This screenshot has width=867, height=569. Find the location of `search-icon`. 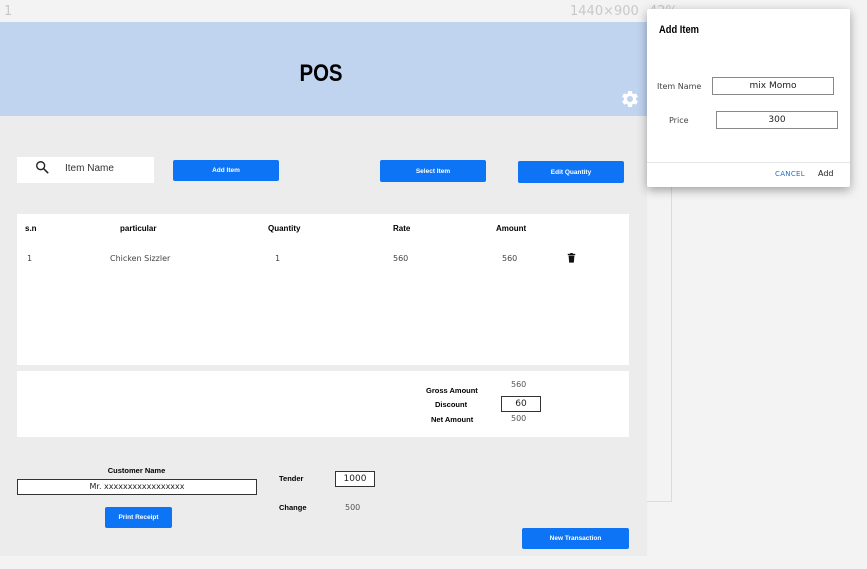

search-icon is located at coordinates (42, 167).